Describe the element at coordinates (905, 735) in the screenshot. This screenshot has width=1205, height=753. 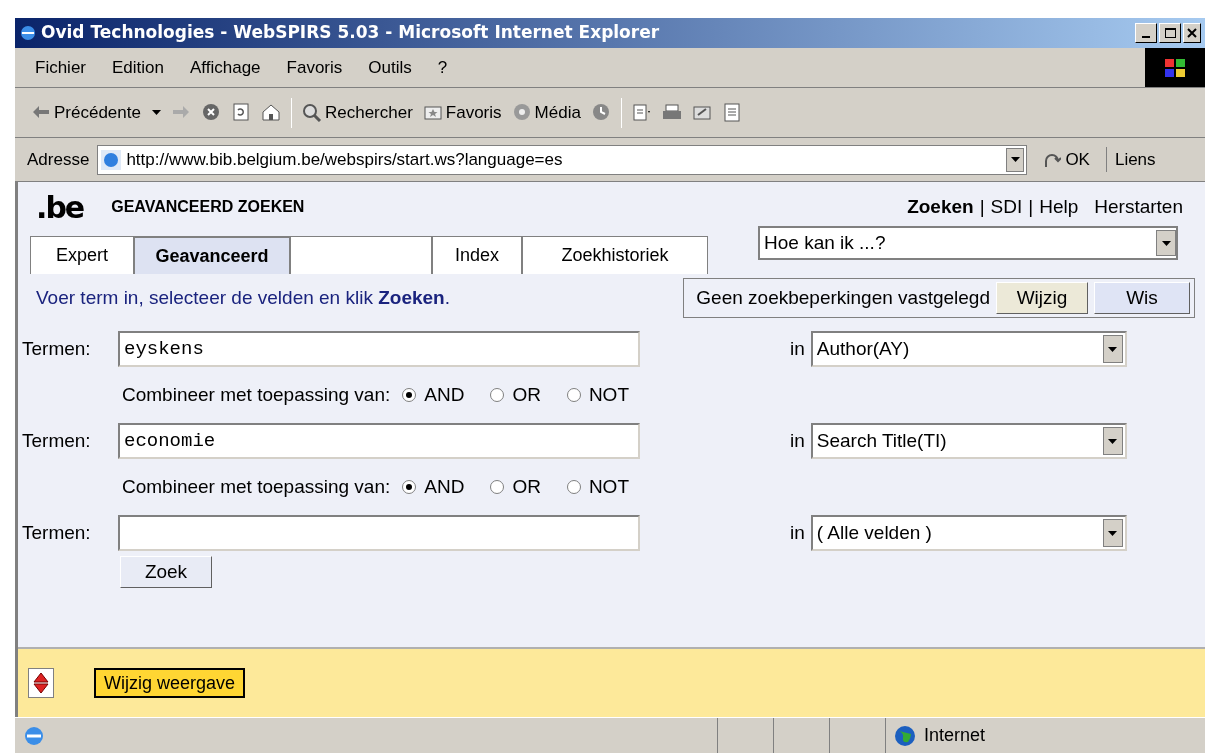
I see `globe-icon` at that location.